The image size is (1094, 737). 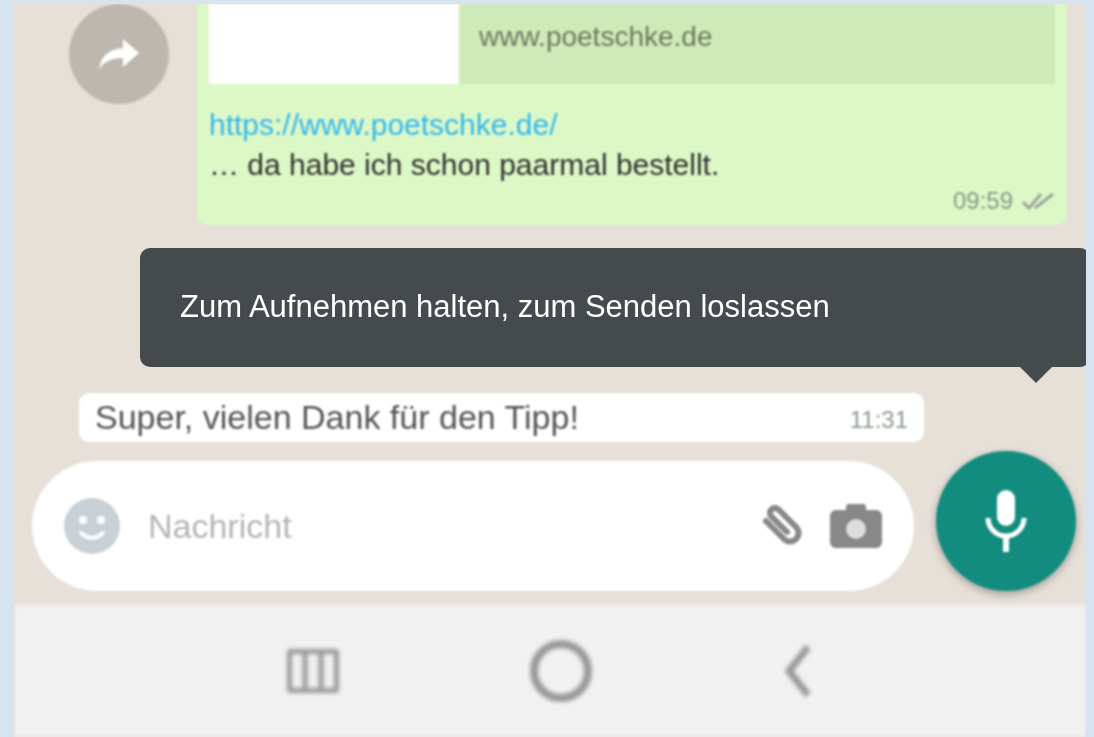 I want to click on microphone-icon, so click(x=1006, y=521).